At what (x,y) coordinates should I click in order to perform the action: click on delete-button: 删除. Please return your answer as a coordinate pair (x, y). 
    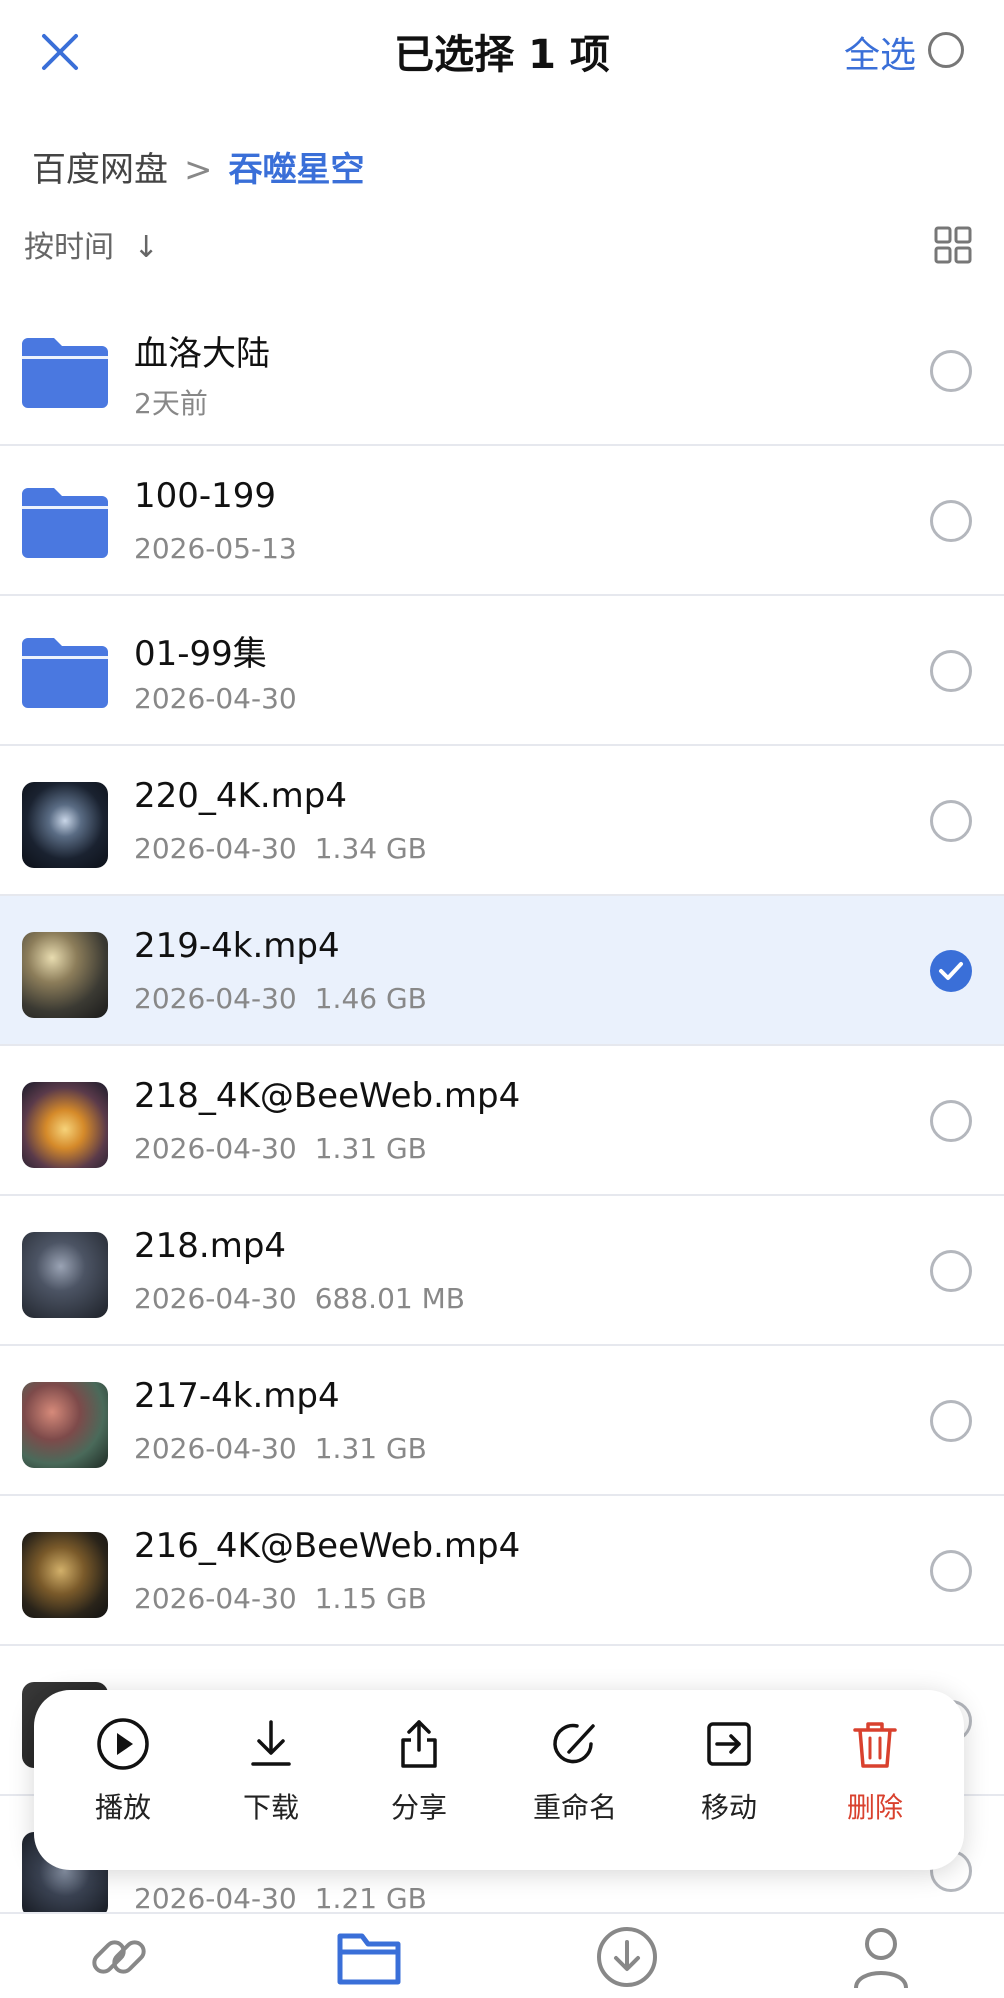
    Looking at the image, I should click on (875, 1771).